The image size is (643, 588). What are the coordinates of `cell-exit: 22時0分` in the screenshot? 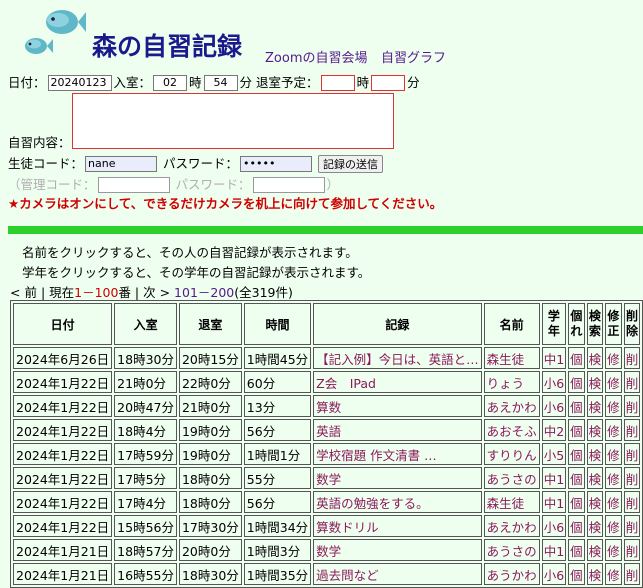 It's located at (210, 382).